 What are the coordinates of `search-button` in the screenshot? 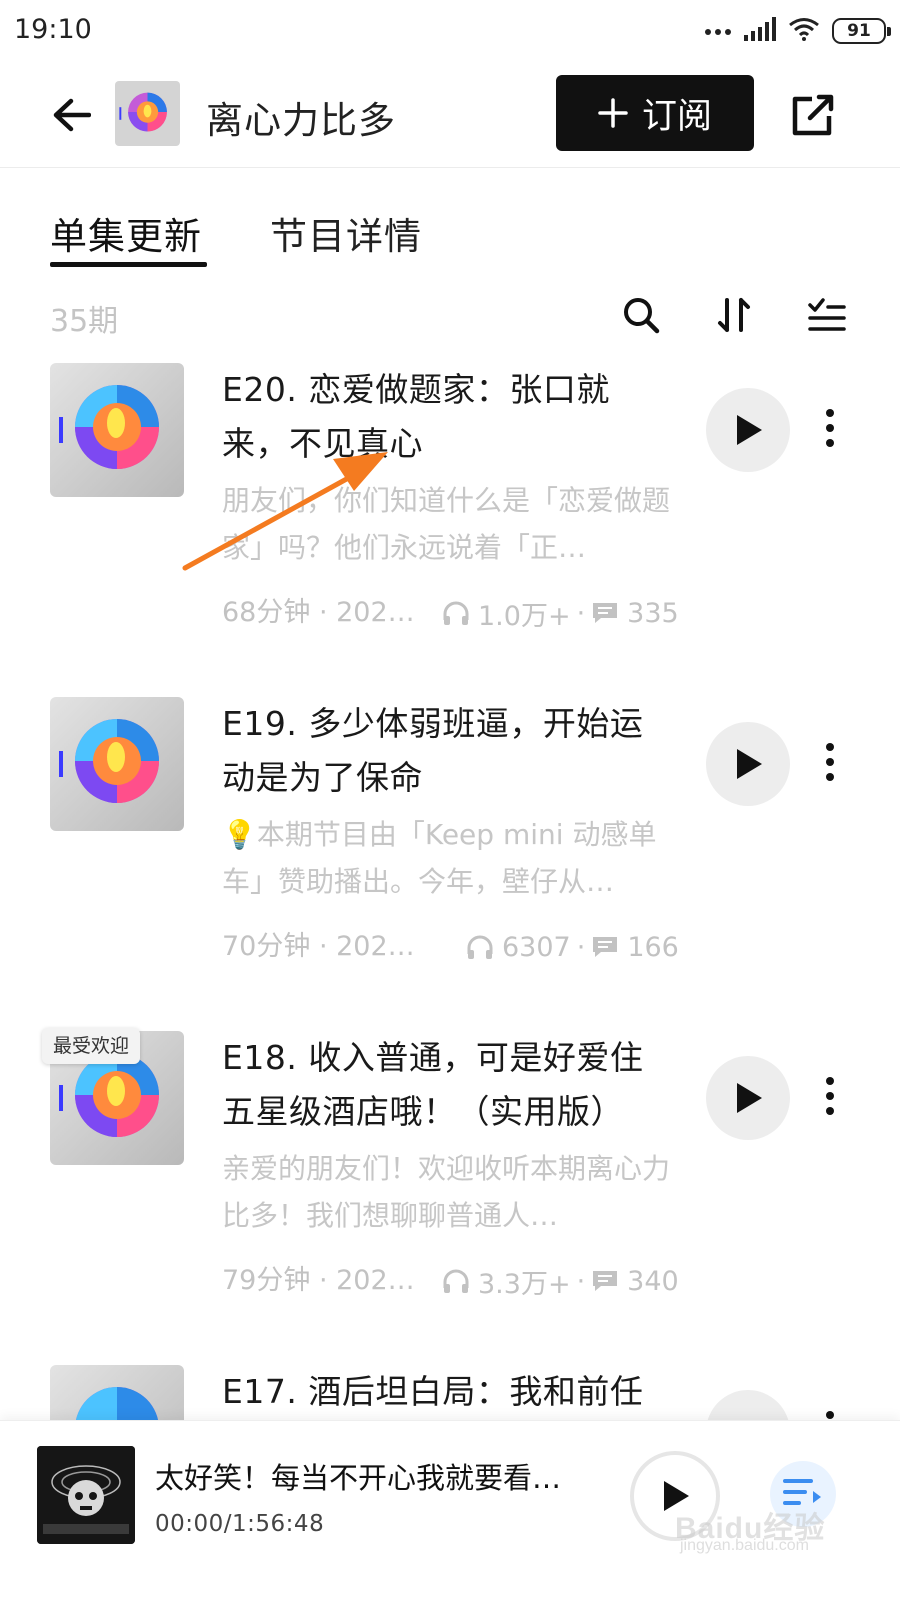 It's located at (641, 315).